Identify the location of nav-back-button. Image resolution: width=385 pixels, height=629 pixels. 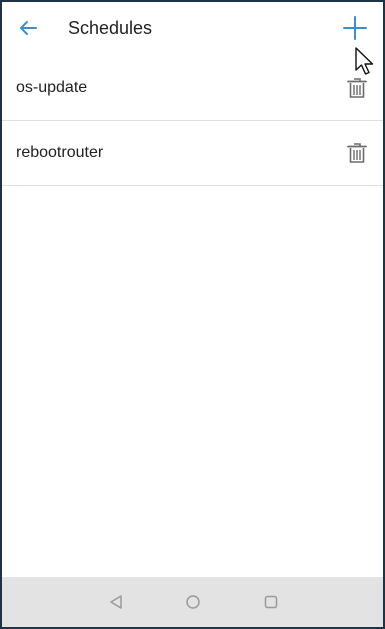
(116, 602).